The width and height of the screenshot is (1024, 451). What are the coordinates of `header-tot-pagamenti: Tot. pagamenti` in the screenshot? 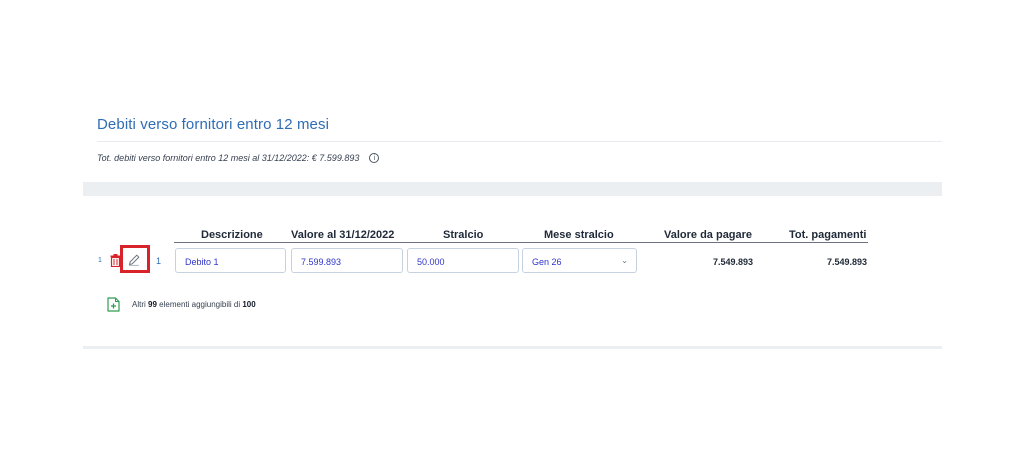 It's located at (828, 235).